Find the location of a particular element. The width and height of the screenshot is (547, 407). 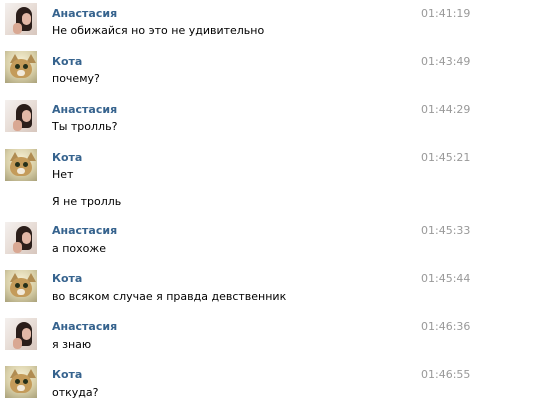

message-text: откуда? is located at coordinates (75, 392).